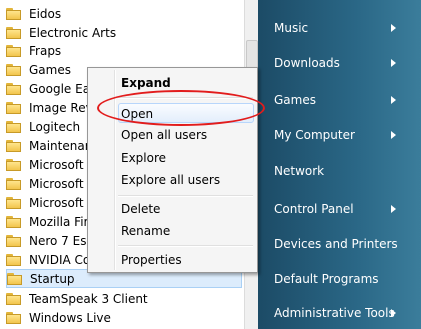  I want to click on right-menu-label: Games, so click(295, 100).